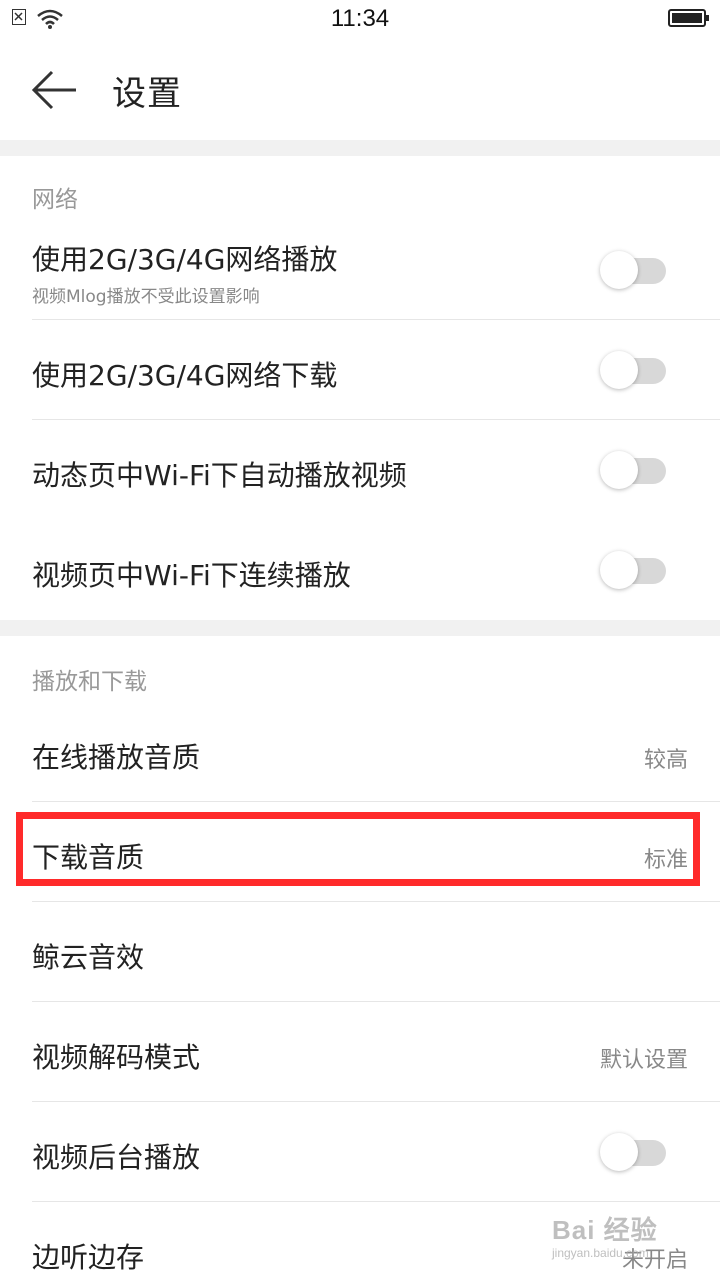  I want to click on row-label: 视频解码模式, so click(116, 1057).